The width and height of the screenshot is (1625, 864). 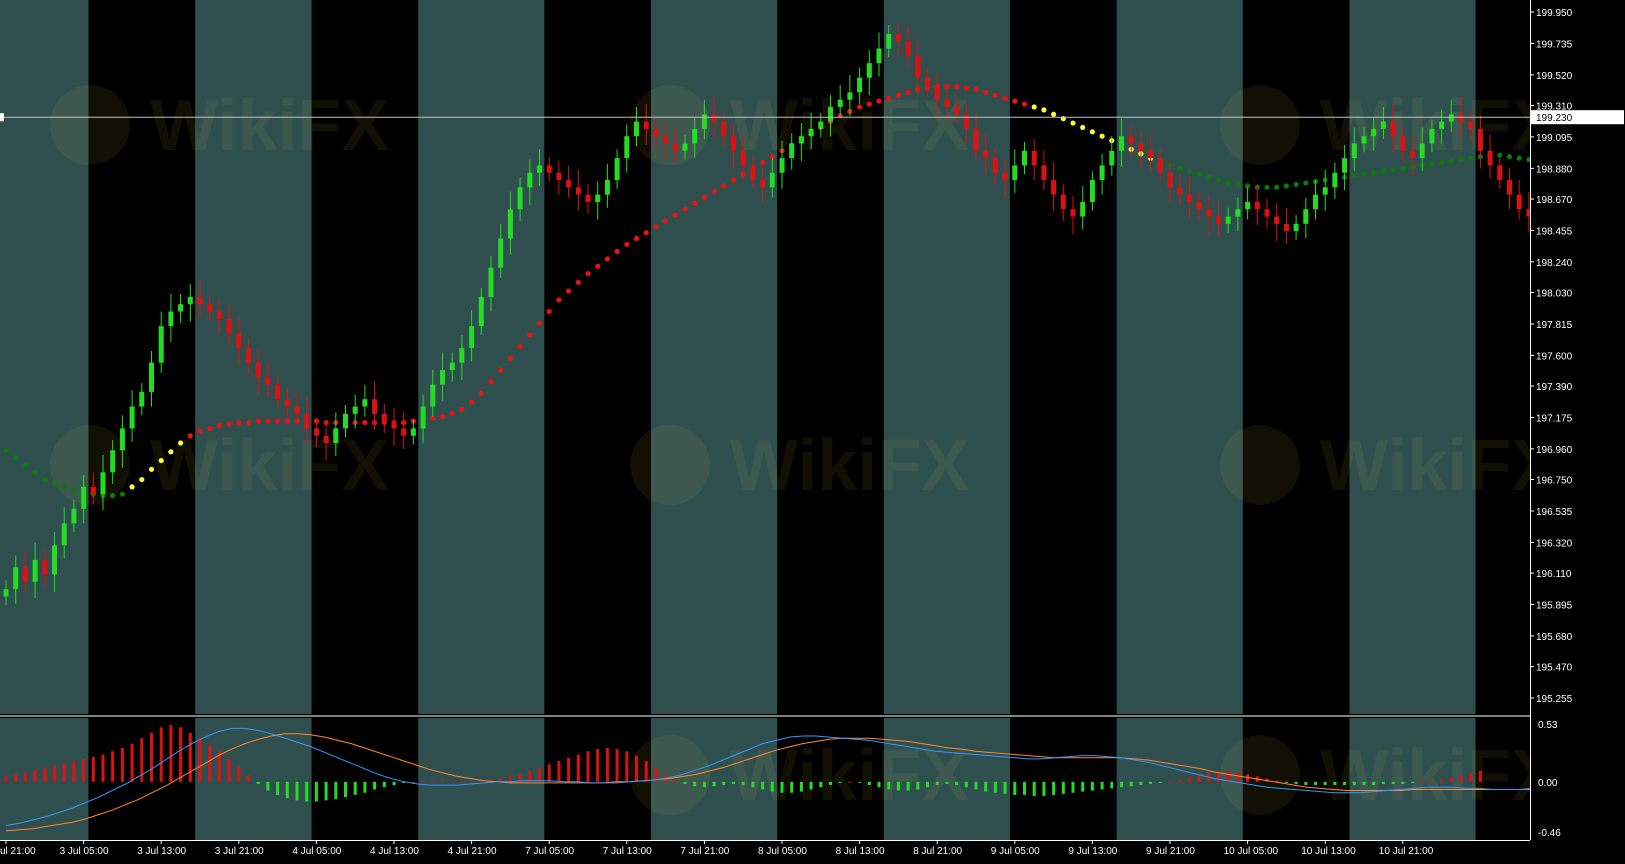 I want to click on time-tick-label: 9 Jul 05:00, so click(x=1015, y=851).